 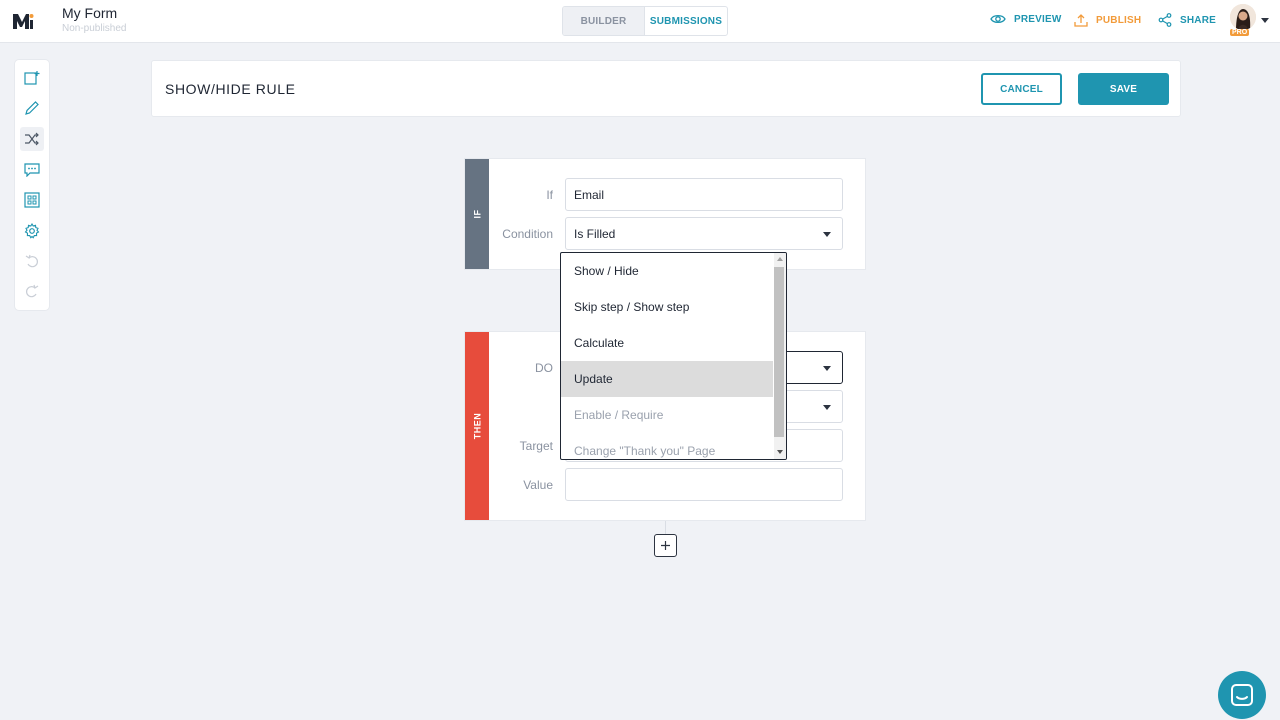 I want to click on upload-icon, so click(x=1081, y=20).